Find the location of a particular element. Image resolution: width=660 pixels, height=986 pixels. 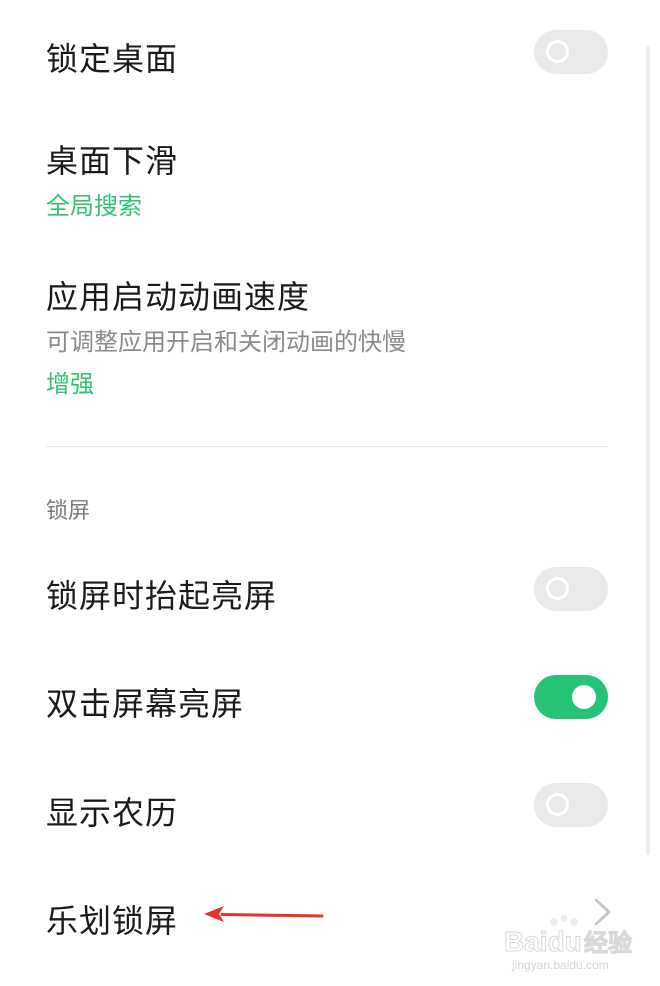

lunar-calendar-toggle is located at coordinates (571, 805).